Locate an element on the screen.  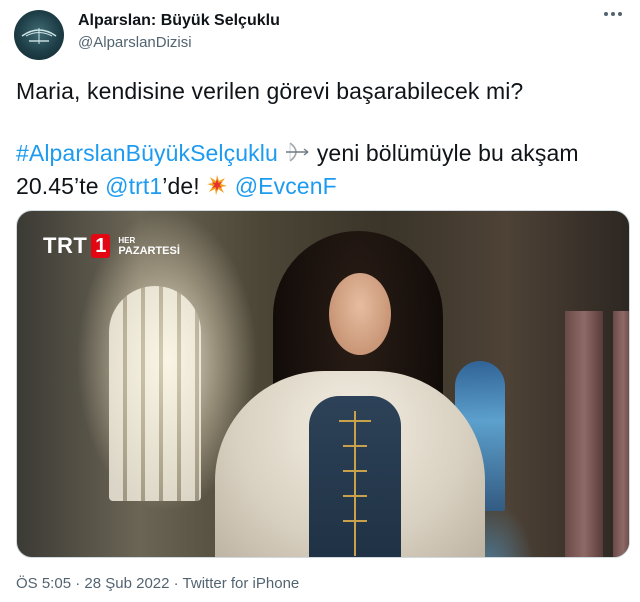
tweet-text-line-3: 20.45’te @trt1’de! @EvcenF is located at coordinates (176, 187).